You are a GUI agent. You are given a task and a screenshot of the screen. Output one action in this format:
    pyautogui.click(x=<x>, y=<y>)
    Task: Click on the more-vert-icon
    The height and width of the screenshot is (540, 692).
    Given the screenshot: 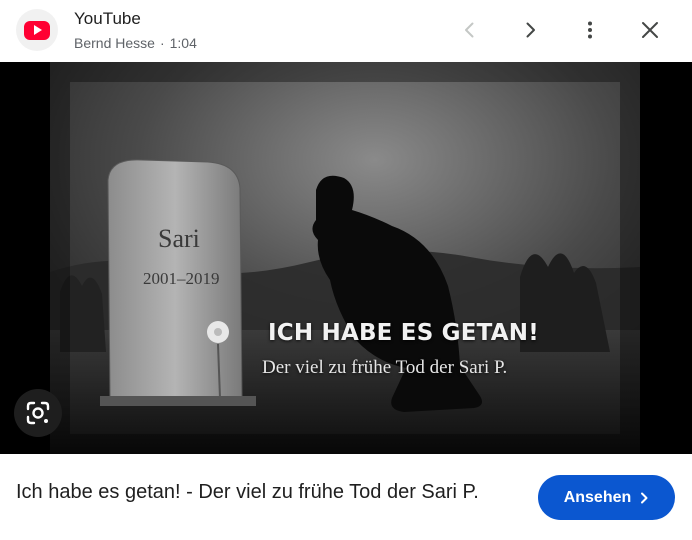 What is the action you would take?
    pyautogui.click(x=590, y=30)
    